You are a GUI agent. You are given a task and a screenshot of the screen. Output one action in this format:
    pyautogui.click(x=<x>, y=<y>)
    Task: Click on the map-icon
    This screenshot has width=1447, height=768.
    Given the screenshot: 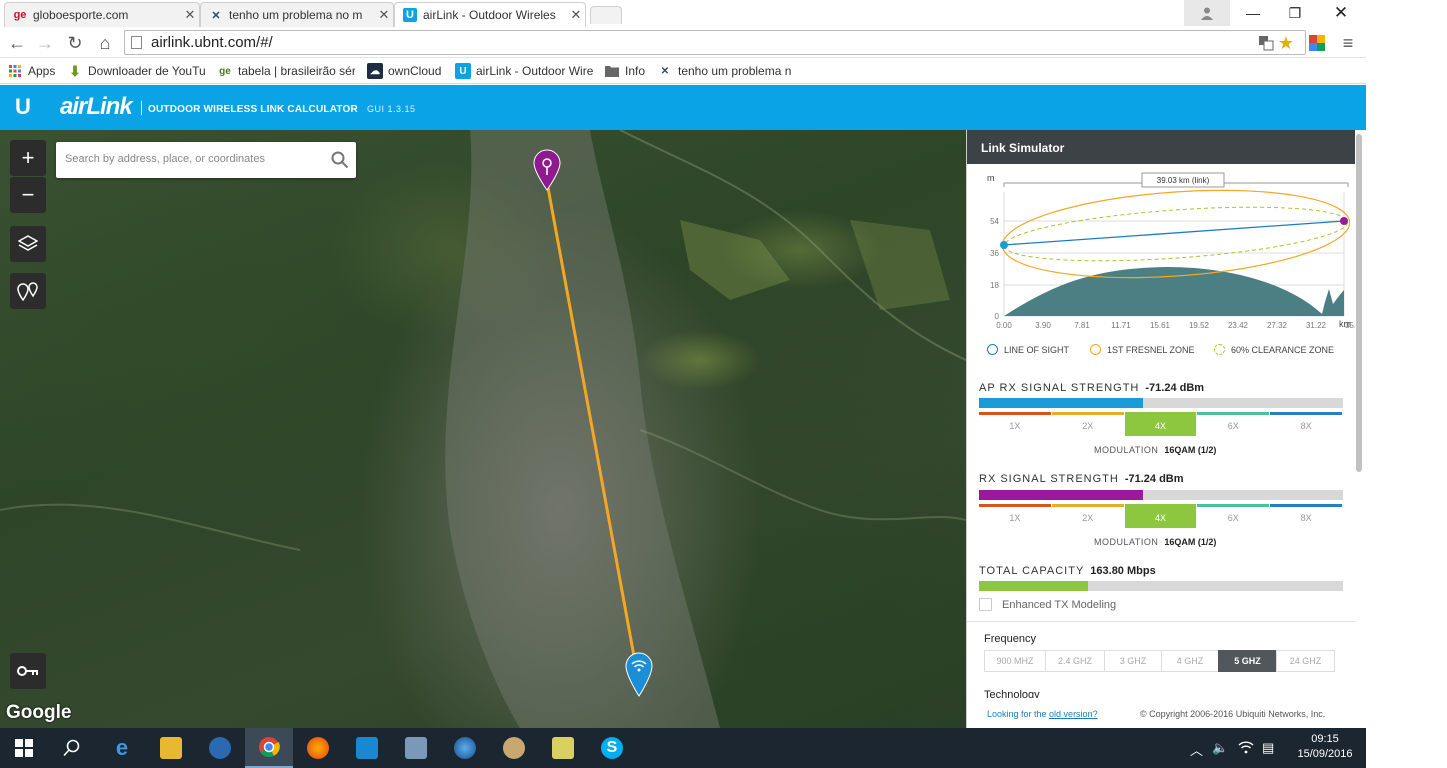 What is the action you would take?
    pyautogui.click(x=563, y=748)
    